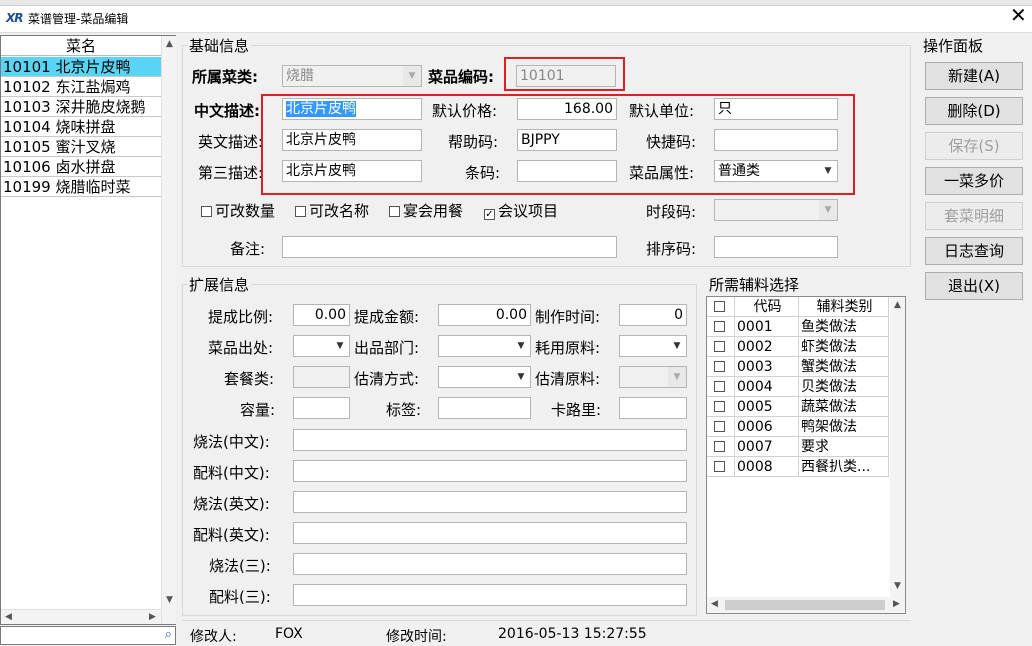 The width and height of the screenshot is (1032, 646). What do you see at coordinates (484, 377) in the screenshot?
I see `estimate-select: ▼` at bounding box center [484, 377].